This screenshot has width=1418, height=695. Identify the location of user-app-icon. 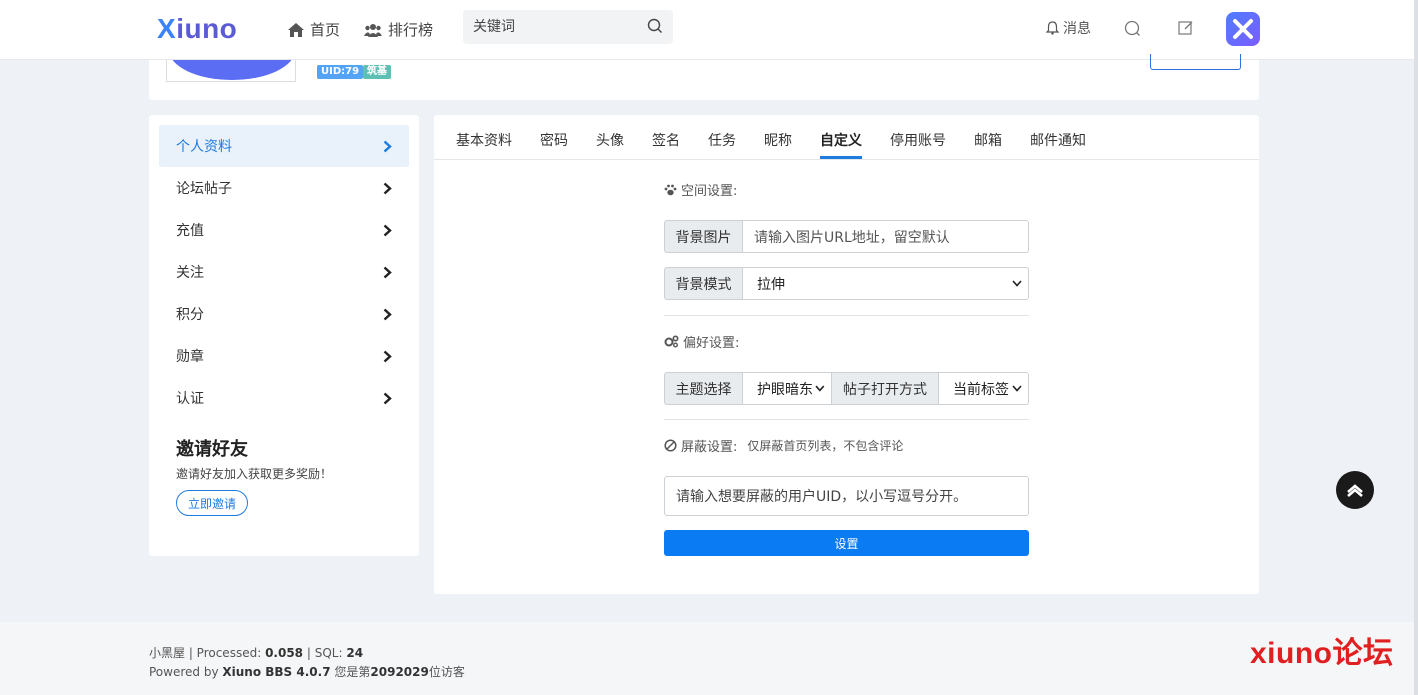
(1243, 29).